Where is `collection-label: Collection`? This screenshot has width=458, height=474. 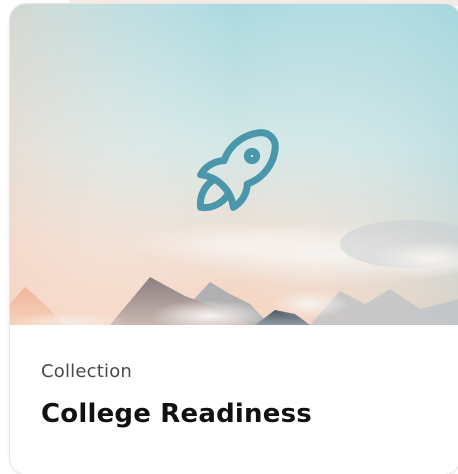 collection-label: Collection is located at coordinates (87, 371).